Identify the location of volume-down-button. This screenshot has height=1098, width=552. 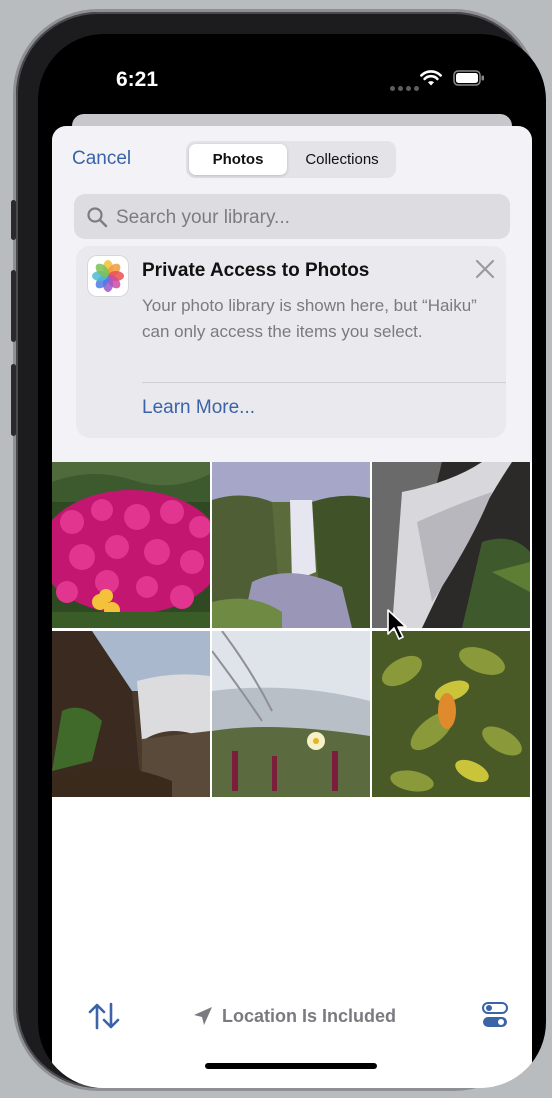
(13, 400).